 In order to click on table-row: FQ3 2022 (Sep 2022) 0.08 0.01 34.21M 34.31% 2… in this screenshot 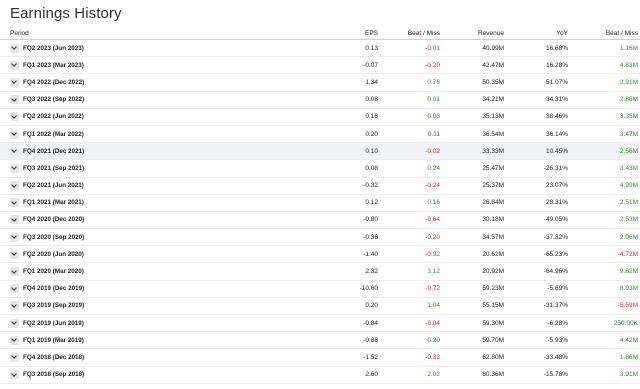, I will do `click(320, 100)`.